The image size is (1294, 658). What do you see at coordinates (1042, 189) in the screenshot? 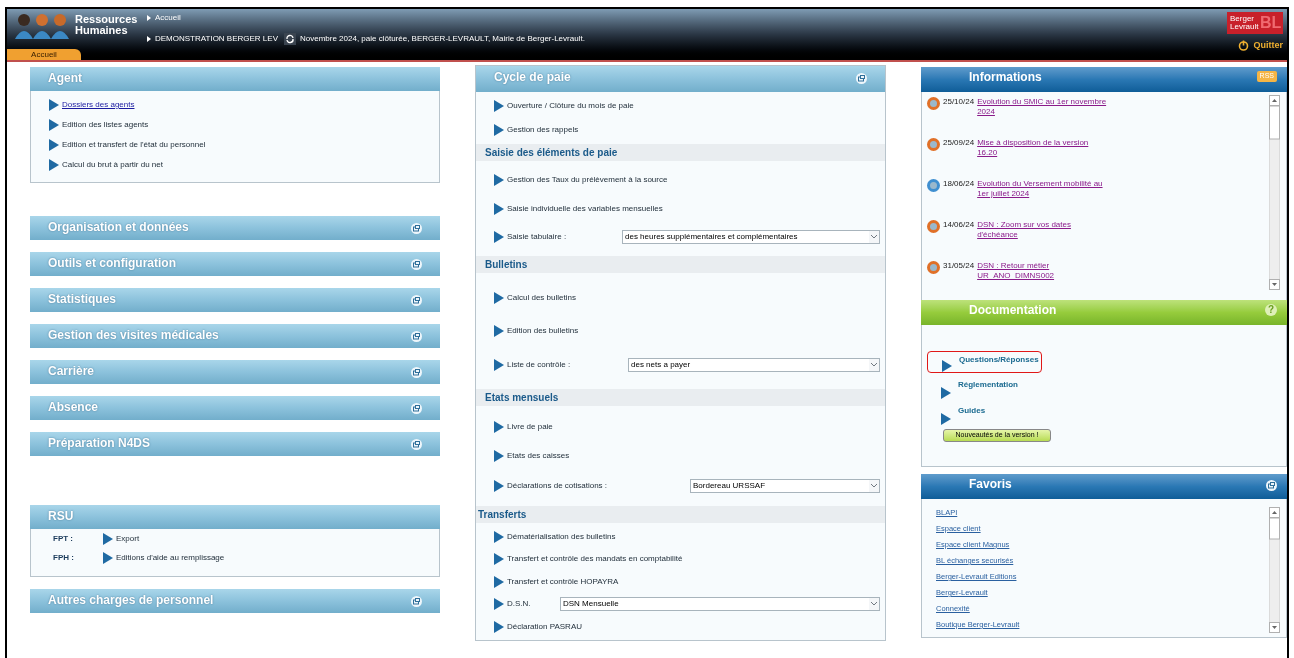
I see `news-link: Evolution du Versement mobilité au 1er juillet 2024` at bounding box center [1042, 189].